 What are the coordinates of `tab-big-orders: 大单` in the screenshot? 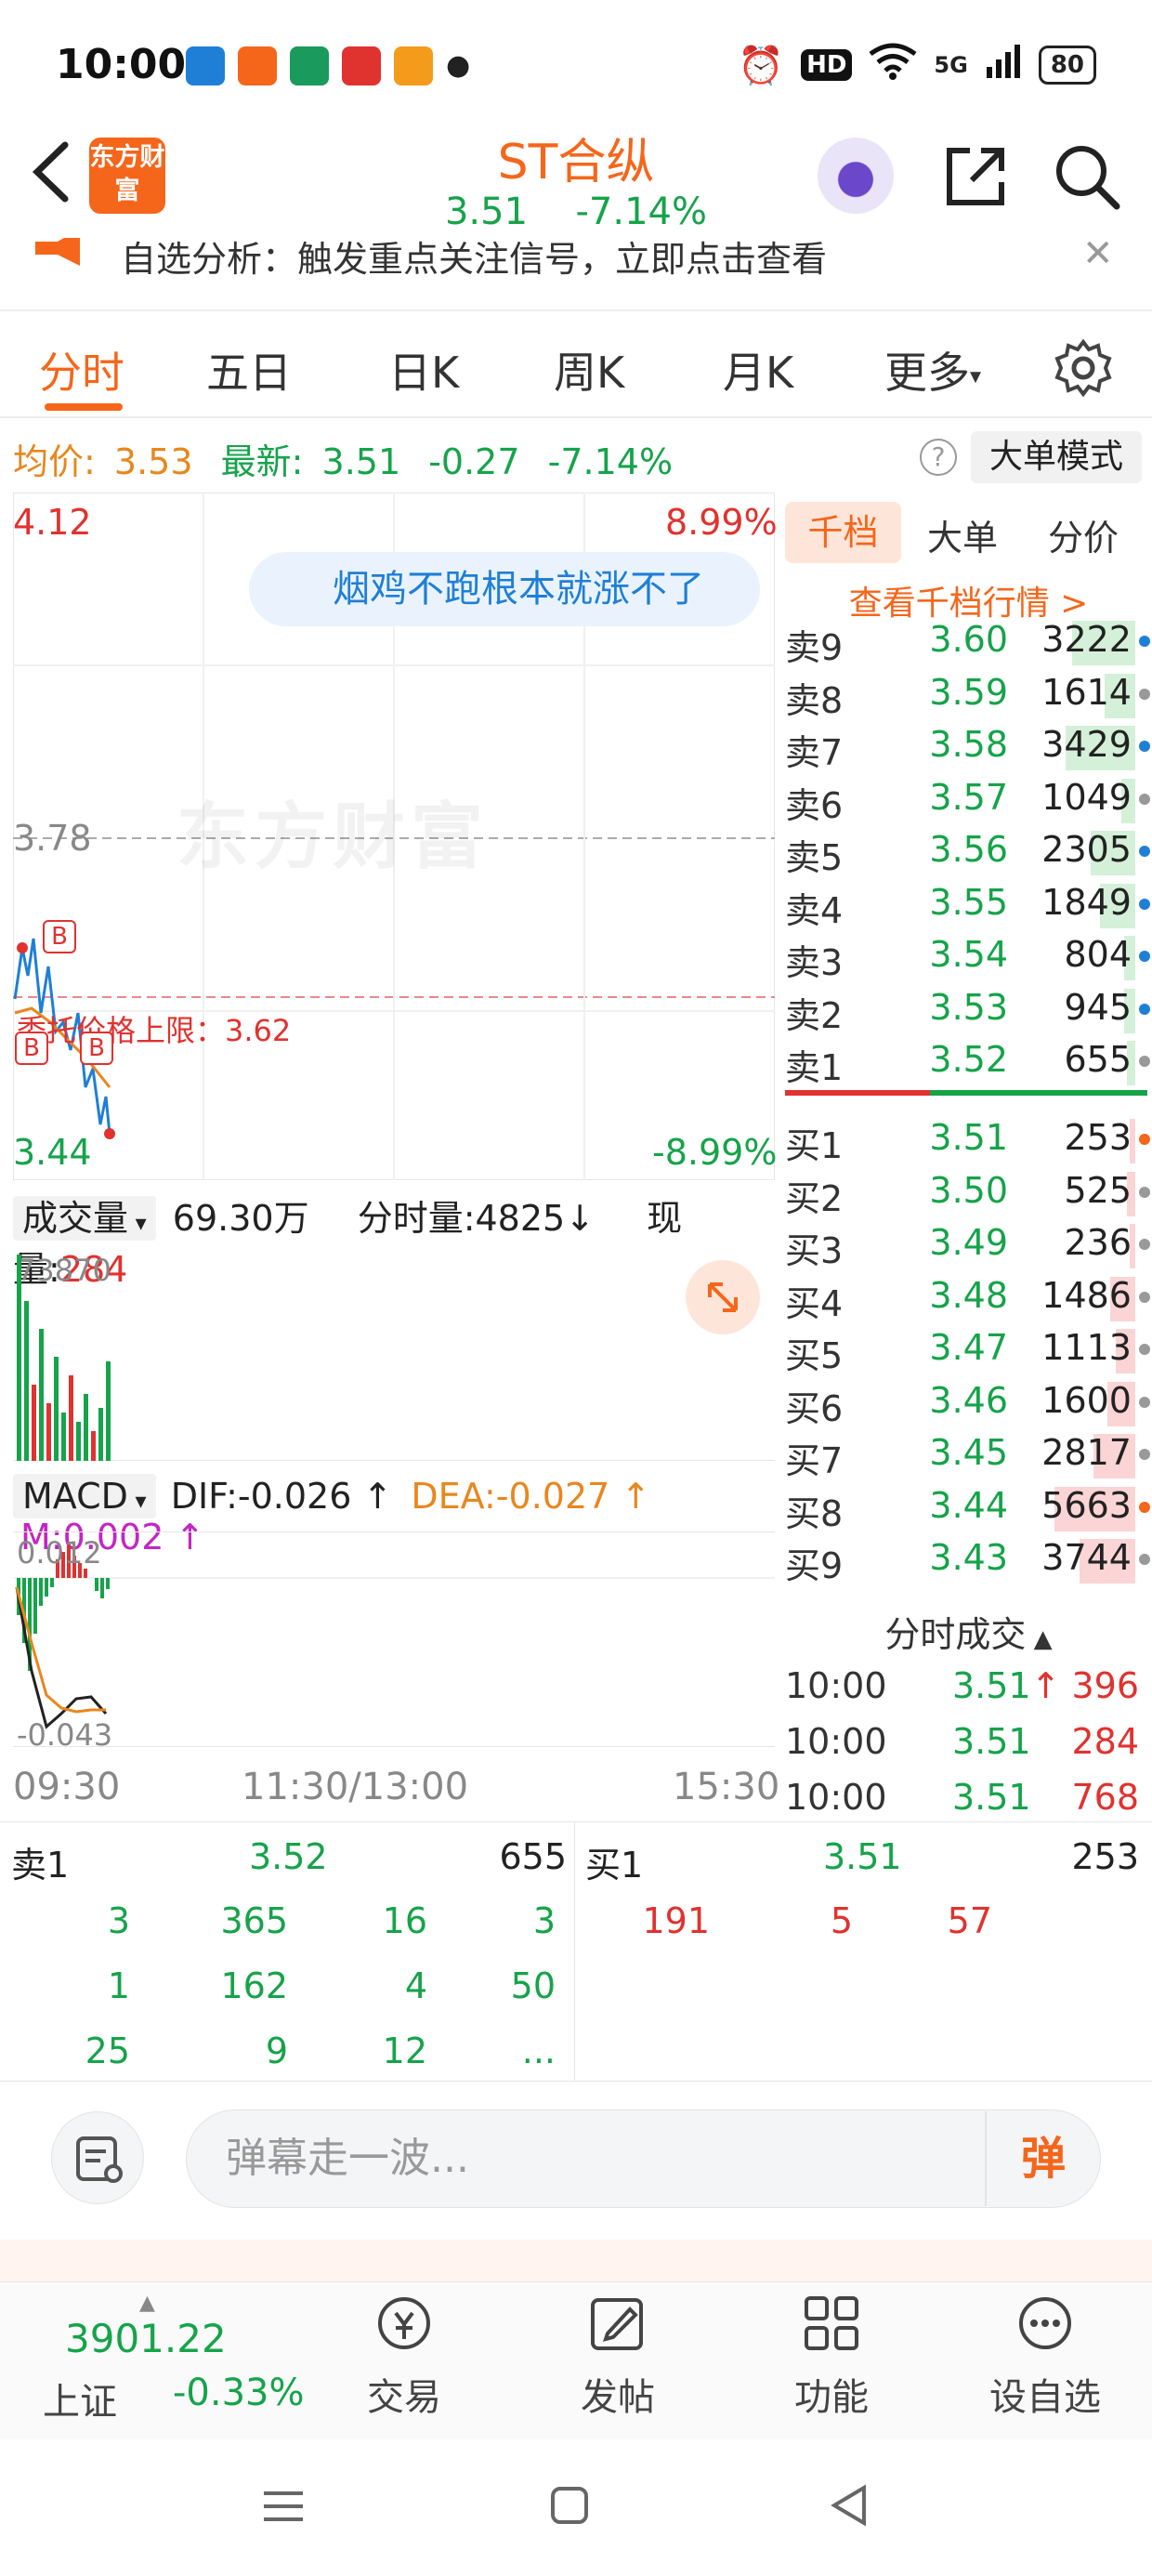 It's located at (962, 534).